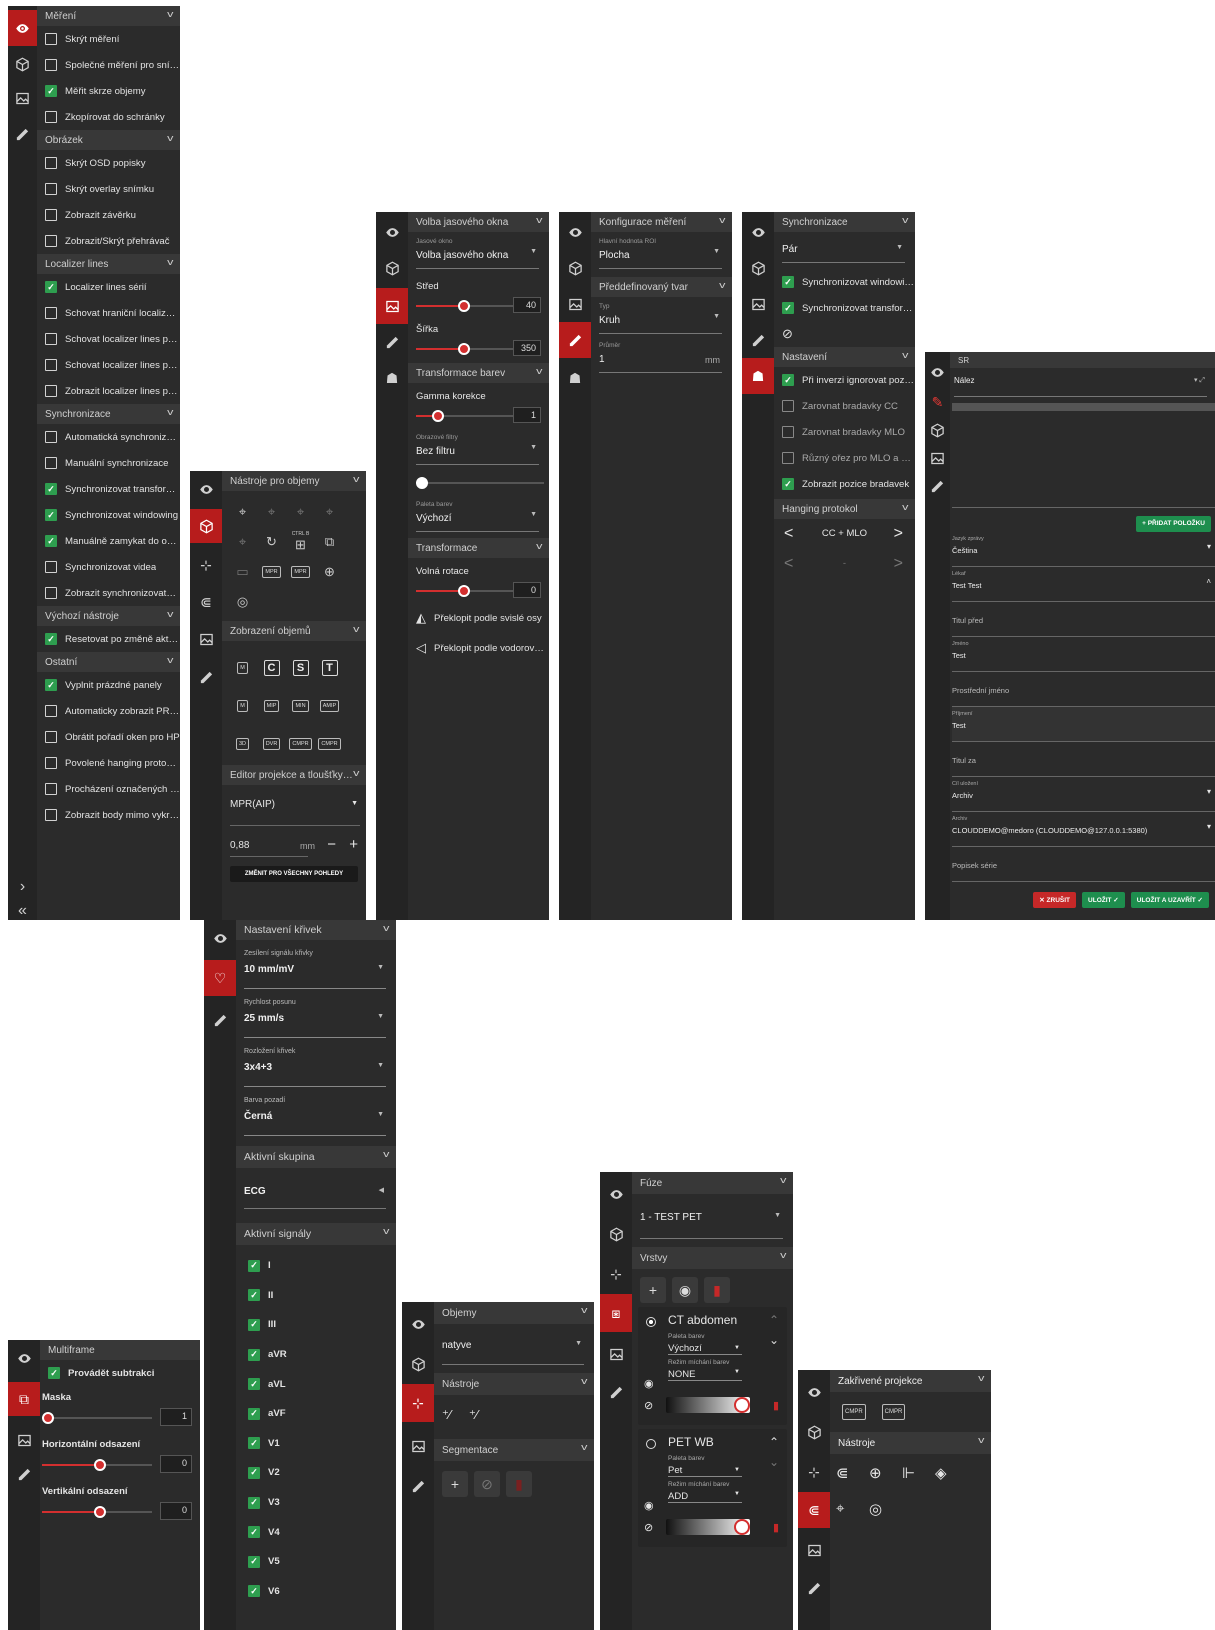 Image resolution: width=1215 pixels, height=1630 pixels. I want to click on section-header-curve-settings: Nastavení křivek v, so click(316, 930).